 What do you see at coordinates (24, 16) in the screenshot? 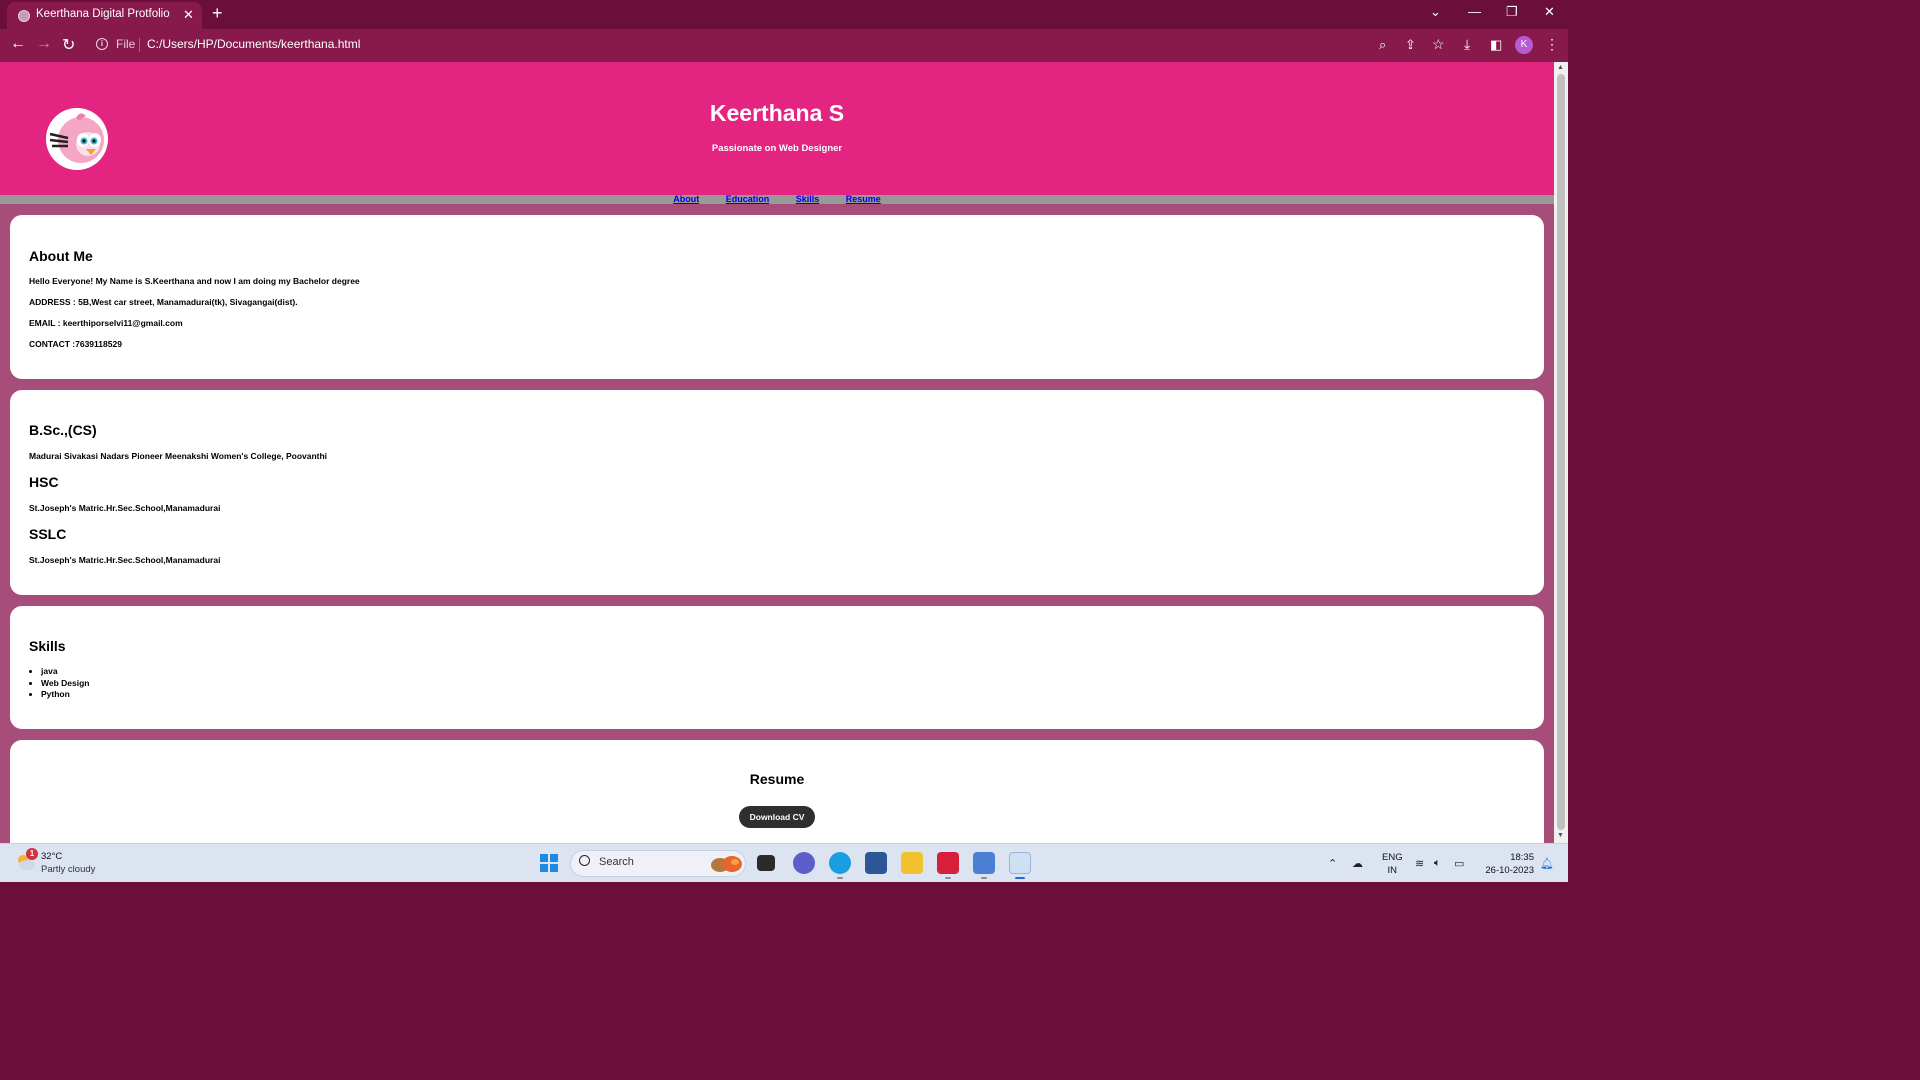
I see `globe-icon` at bounding box center [24, 16].